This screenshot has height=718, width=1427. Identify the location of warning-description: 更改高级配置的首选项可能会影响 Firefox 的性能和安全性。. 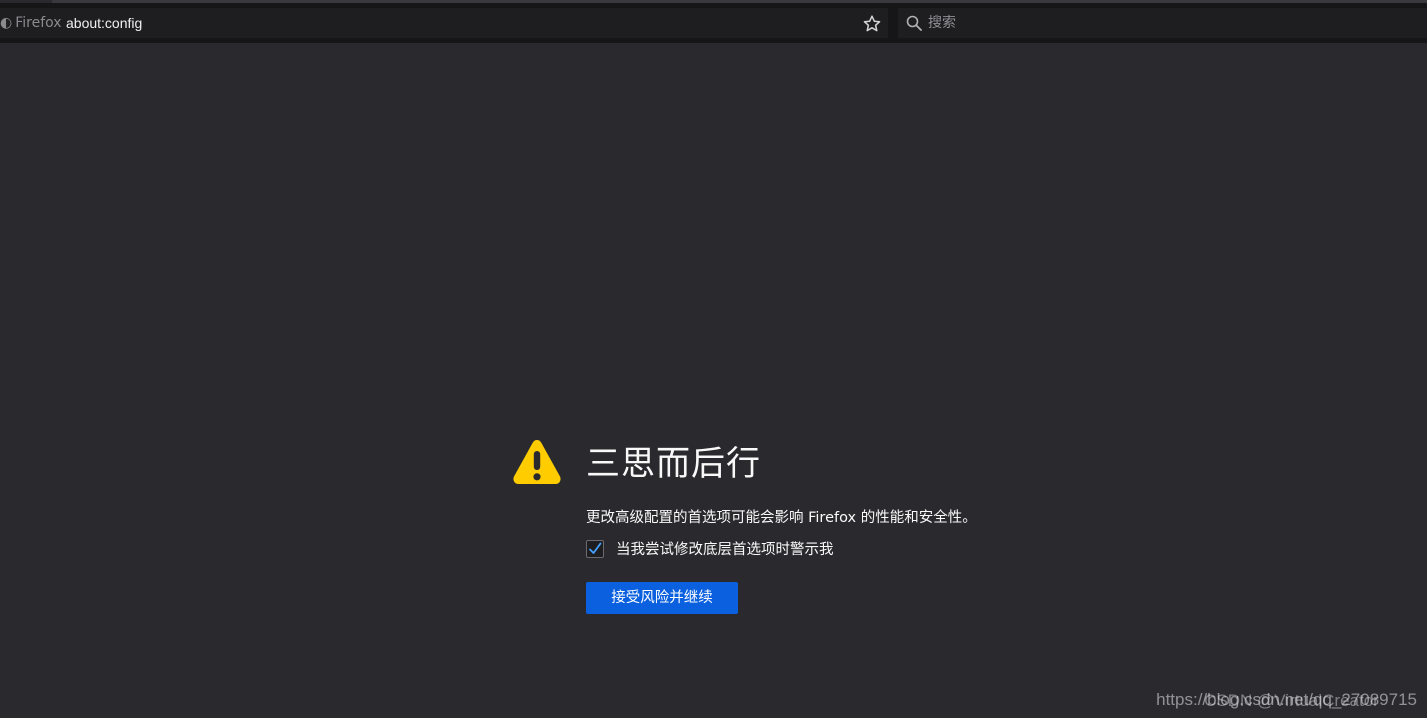
(781, 518).